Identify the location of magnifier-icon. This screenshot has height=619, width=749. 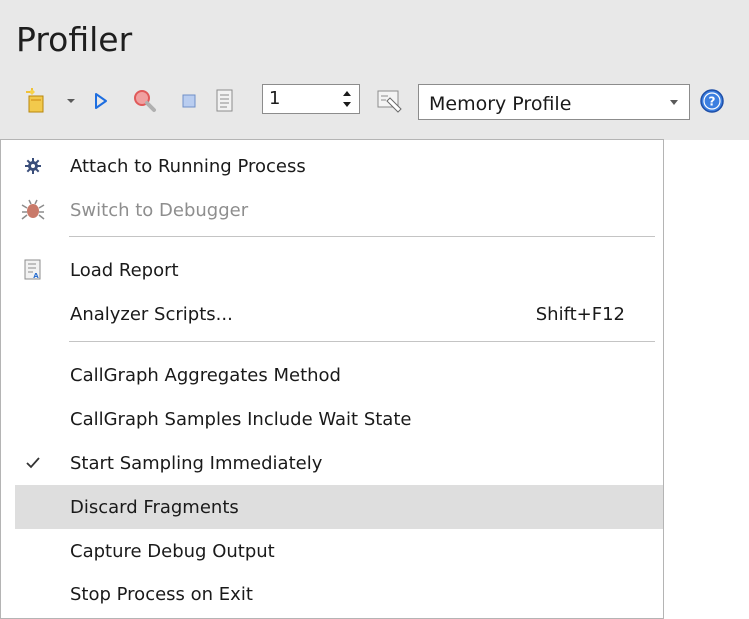
(145, 101).